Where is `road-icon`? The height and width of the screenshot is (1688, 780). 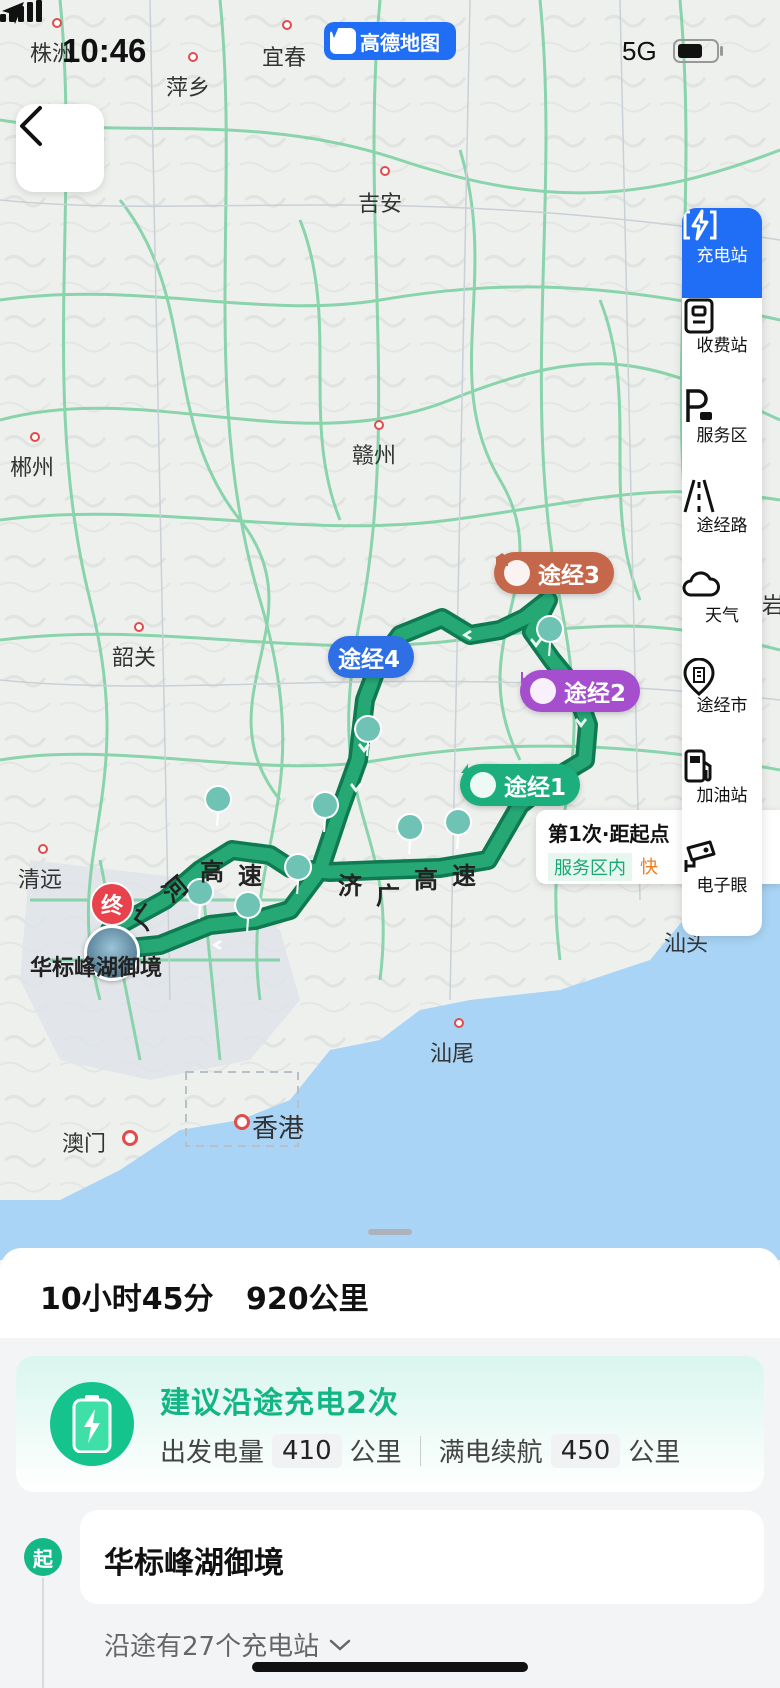
road-icon is located at coordinates (699, 496).